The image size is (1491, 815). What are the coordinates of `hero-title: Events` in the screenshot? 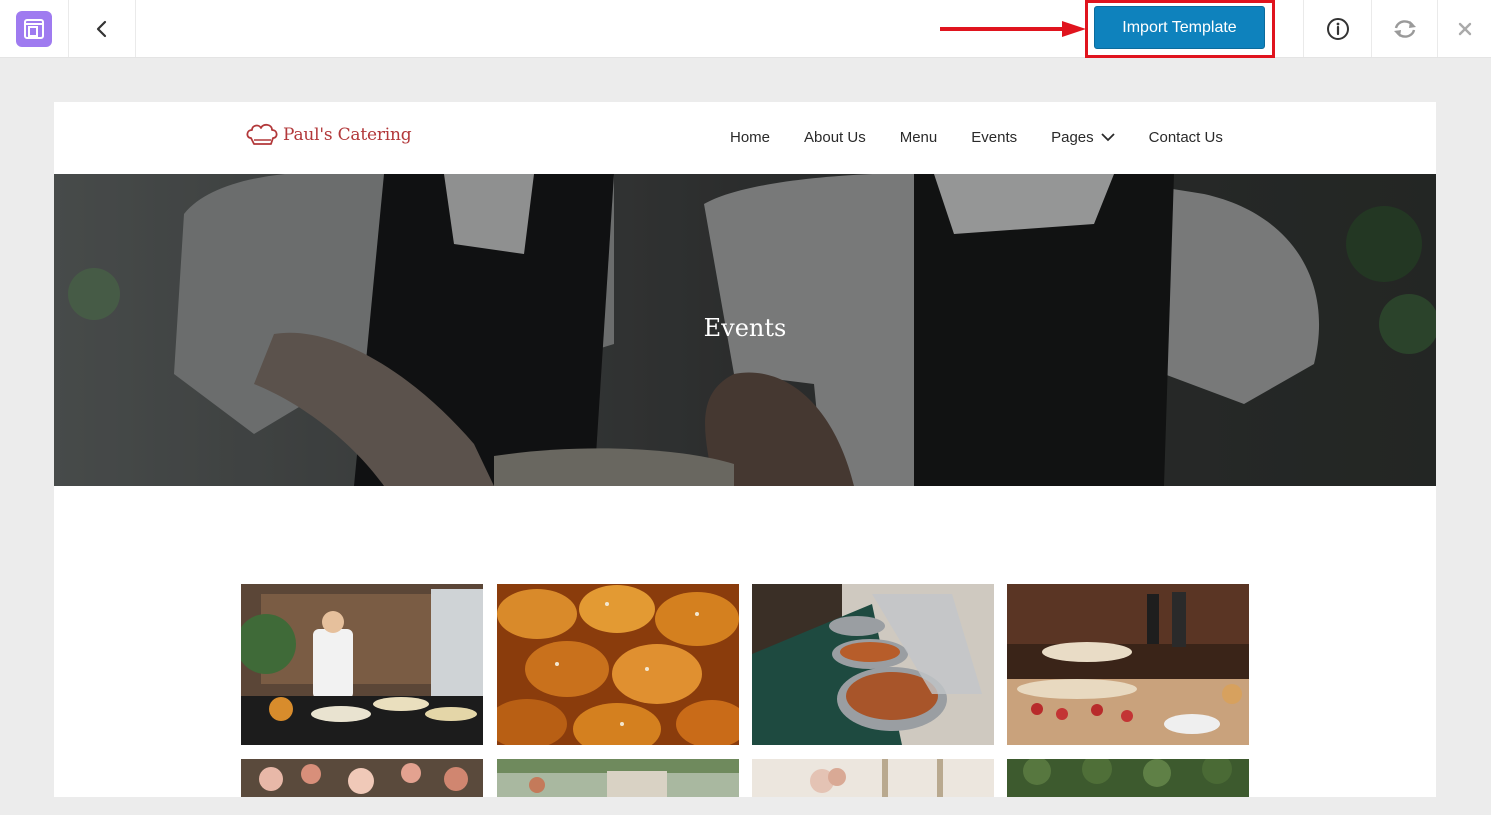 It's located at (745, 328).